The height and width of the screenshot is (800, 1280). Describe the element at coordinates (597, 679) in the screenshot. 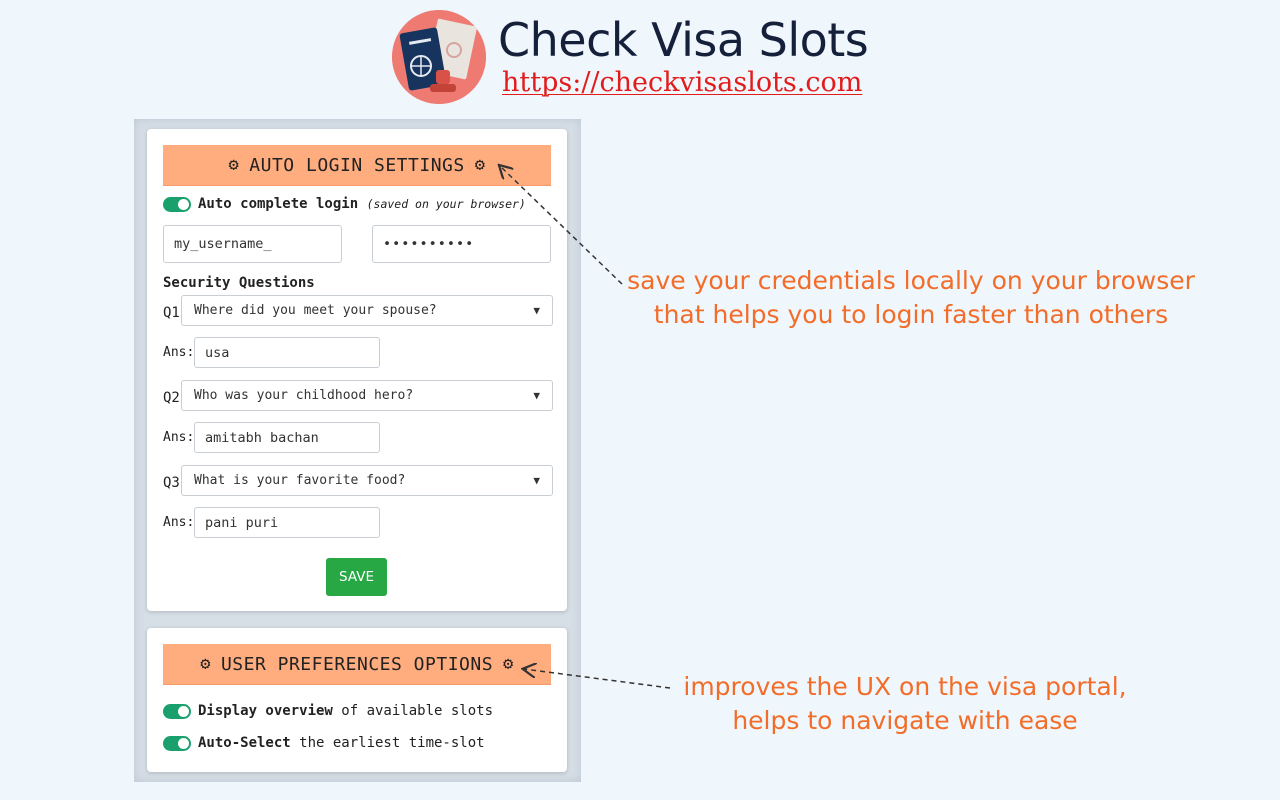

I see `prefs-annotation-arrow` at that location.